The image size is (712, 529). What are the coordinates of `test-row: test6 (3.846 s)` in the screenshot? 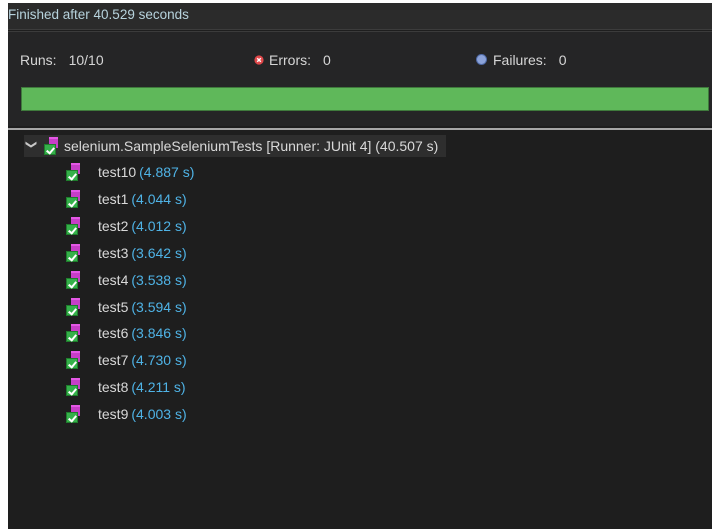 It's located at (126, 333).